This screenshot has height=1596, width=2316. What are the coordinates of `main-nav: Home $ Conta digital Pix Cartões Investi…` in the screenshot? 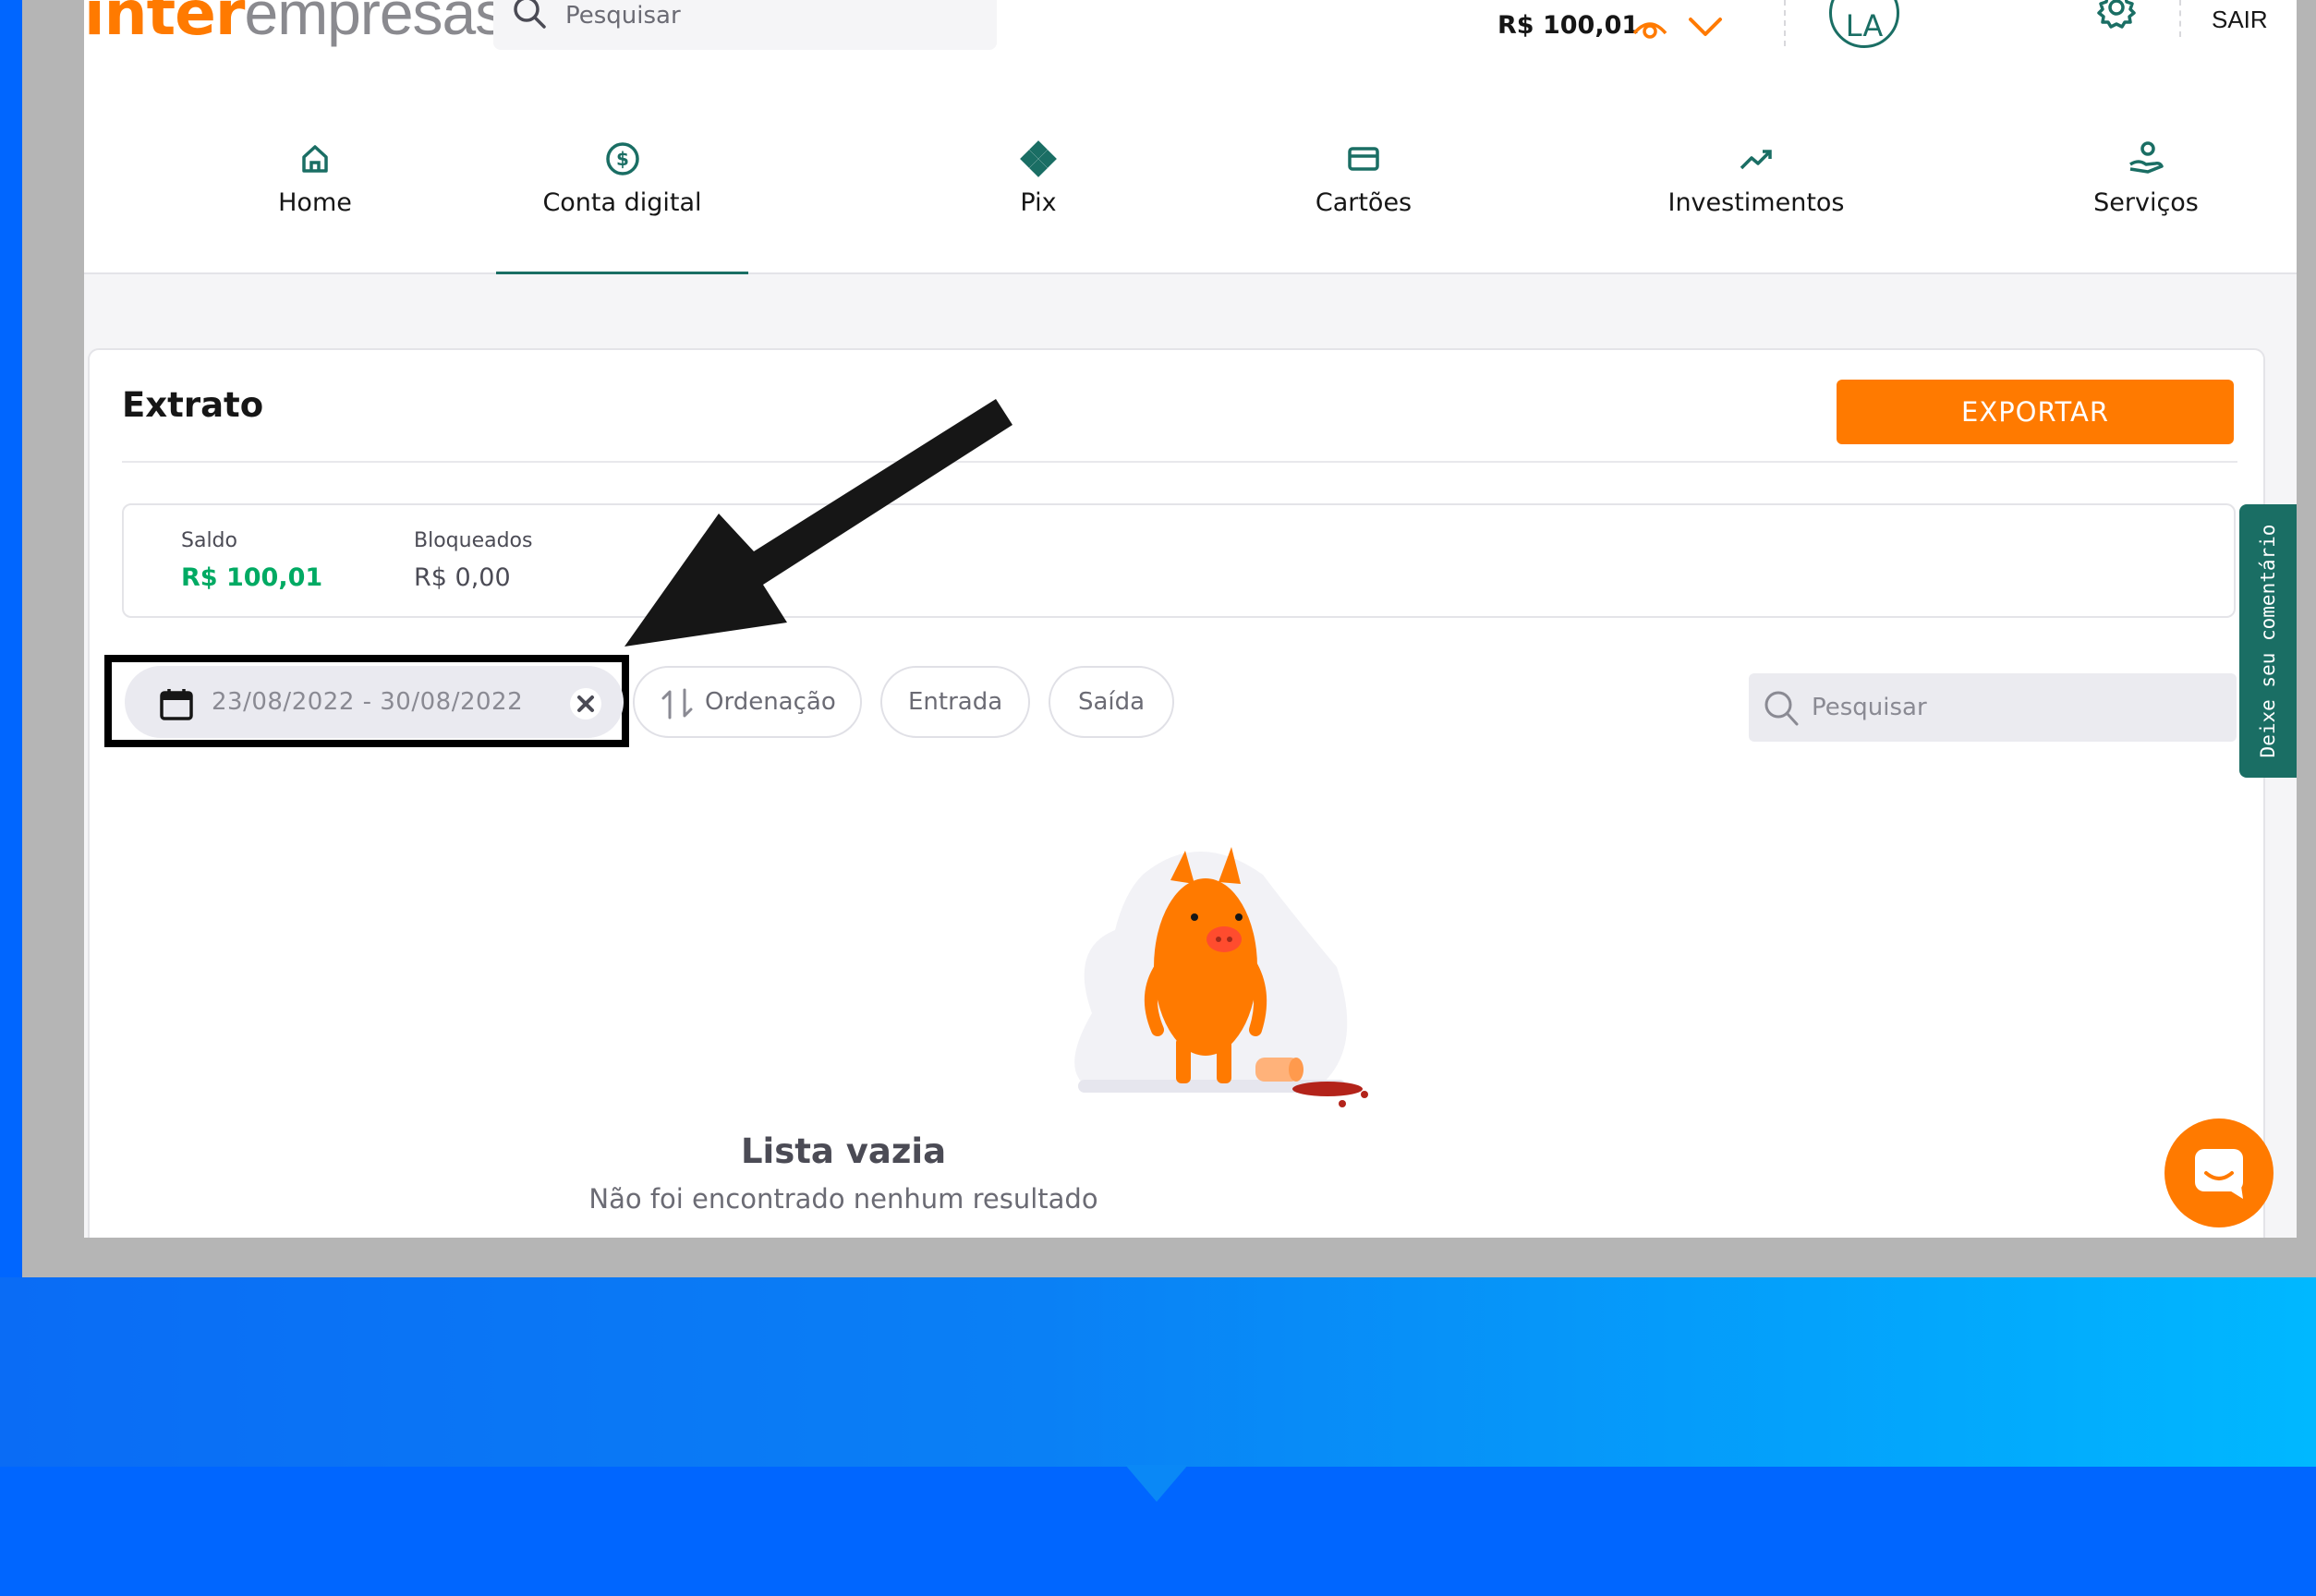 It's located at (1190, 201).